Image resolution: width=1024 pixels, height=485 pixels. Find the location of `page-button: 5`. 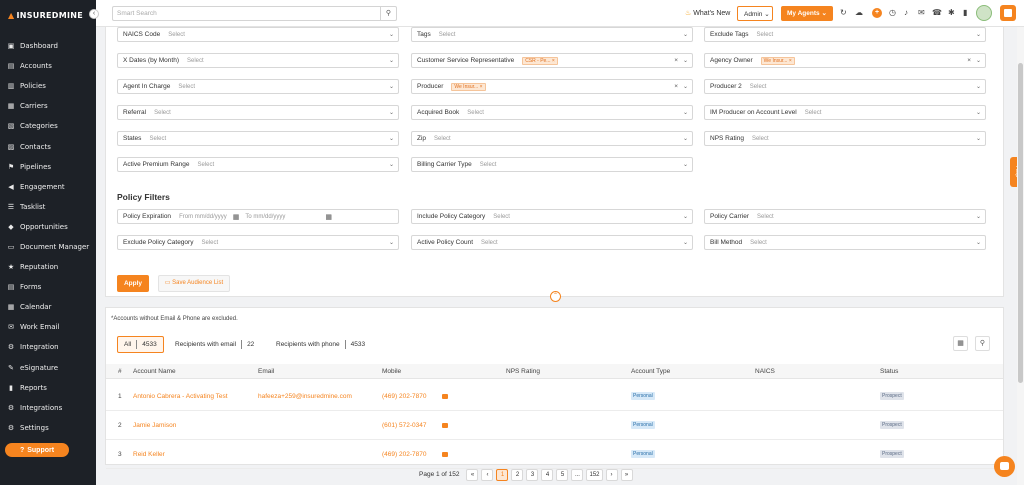

page-button: 5 is located at coordinates (562, 474).